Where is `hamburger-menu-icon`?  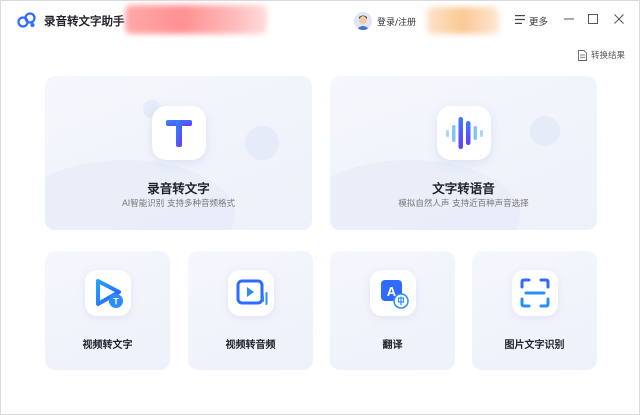
hamburger-menu-icon is located at coordinates (520, 19).